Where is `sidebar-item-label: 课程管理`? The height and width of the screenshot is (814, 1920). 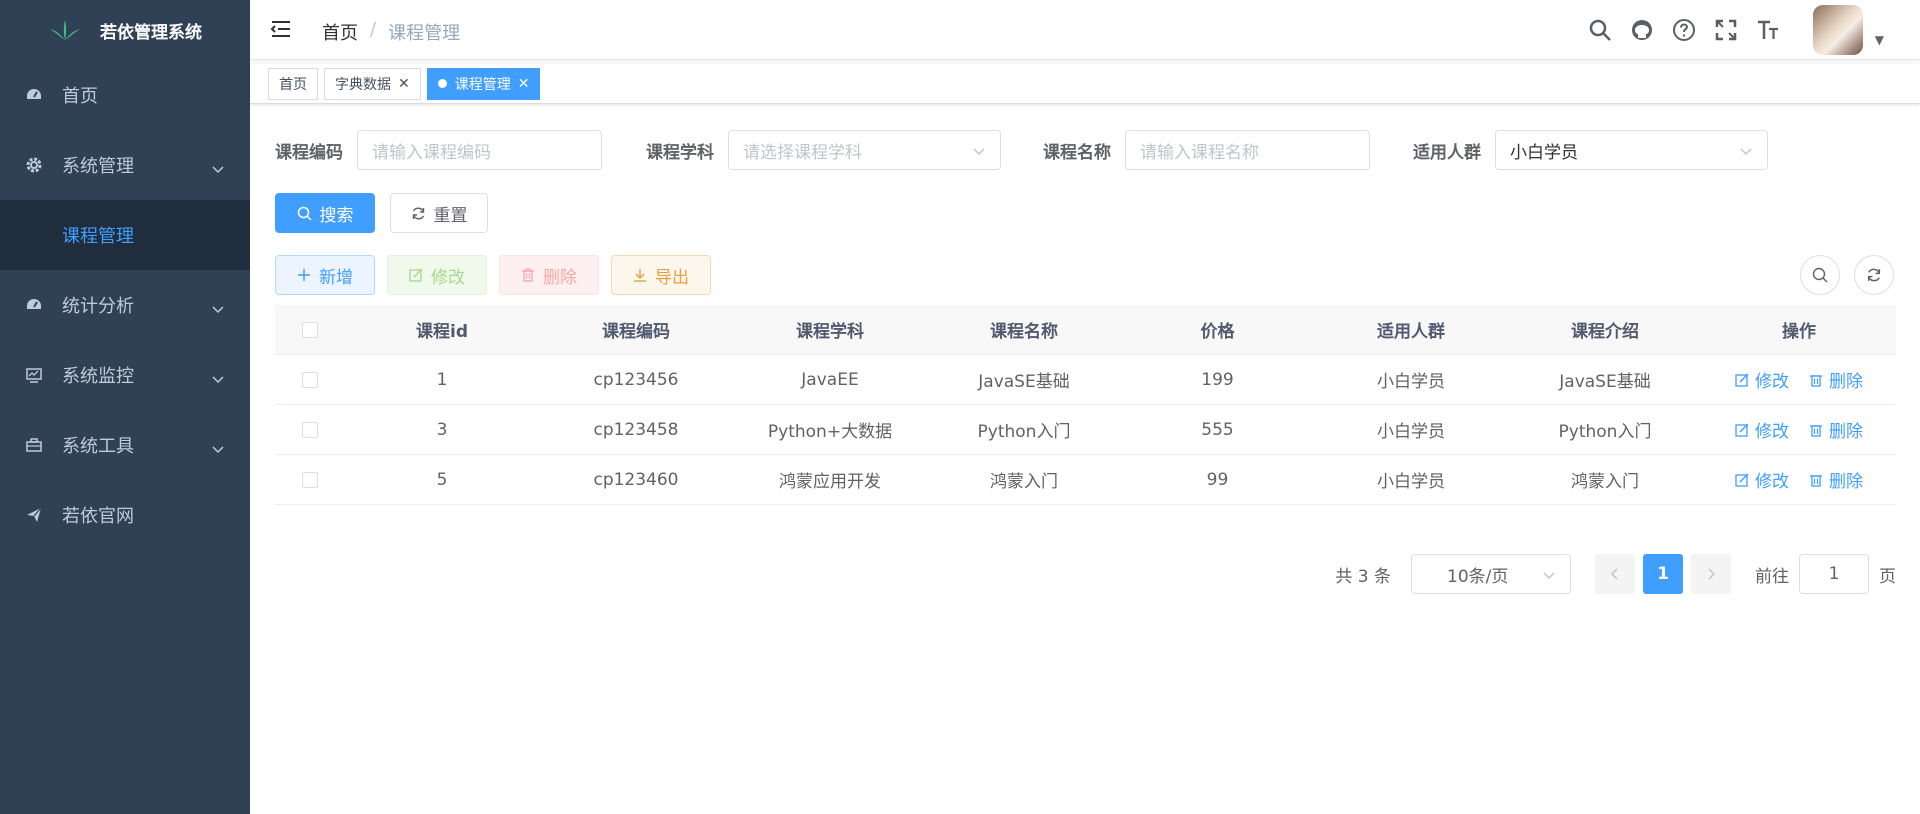 sidebar-item-label: 课程管理 is located at coordinates (98, 236).